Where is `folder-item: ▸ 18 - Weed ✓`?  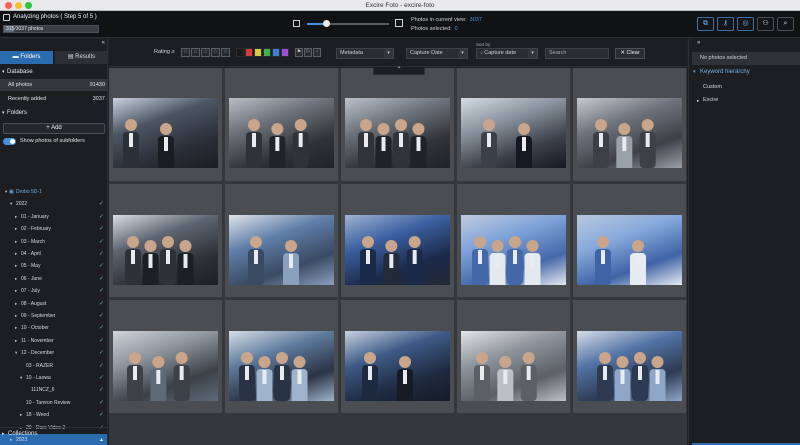 folder-item: ▸ 18 - Weed ✓ is located at coordinates (53, 415).